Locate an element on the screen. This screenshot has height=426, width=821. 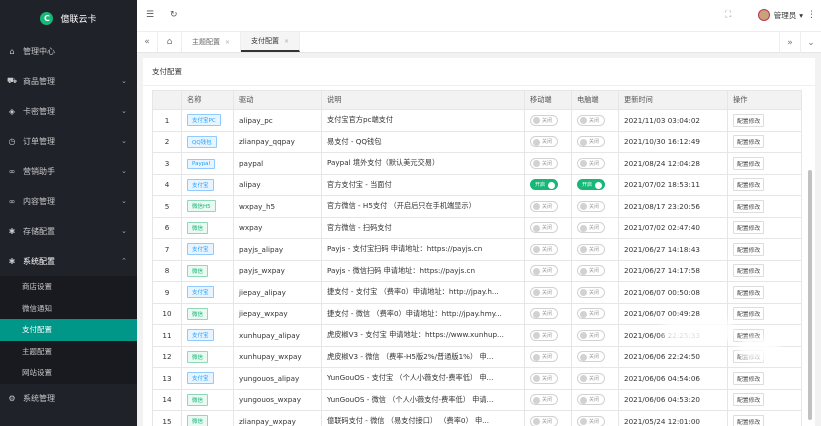
desc-cell: 支付宝官方pc端支付 is located at coordinates (423, 120).